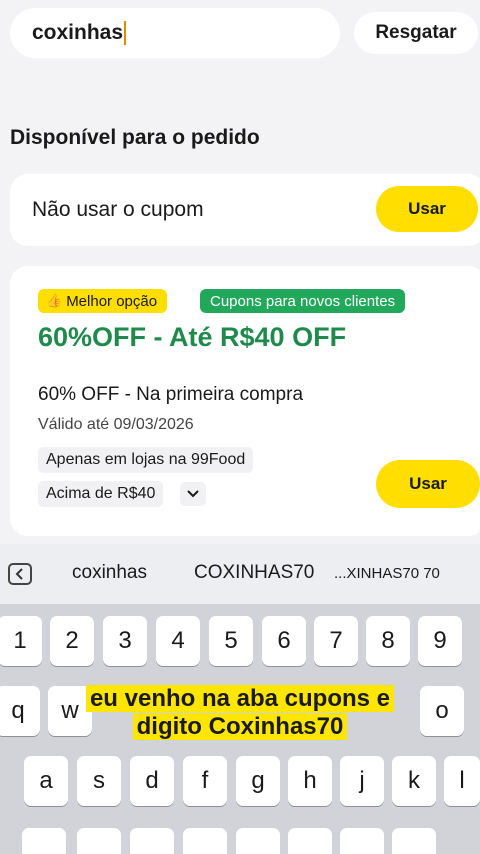  I want to click on caption-text-1: eu venho na aba cupons e, so click(240, 698).